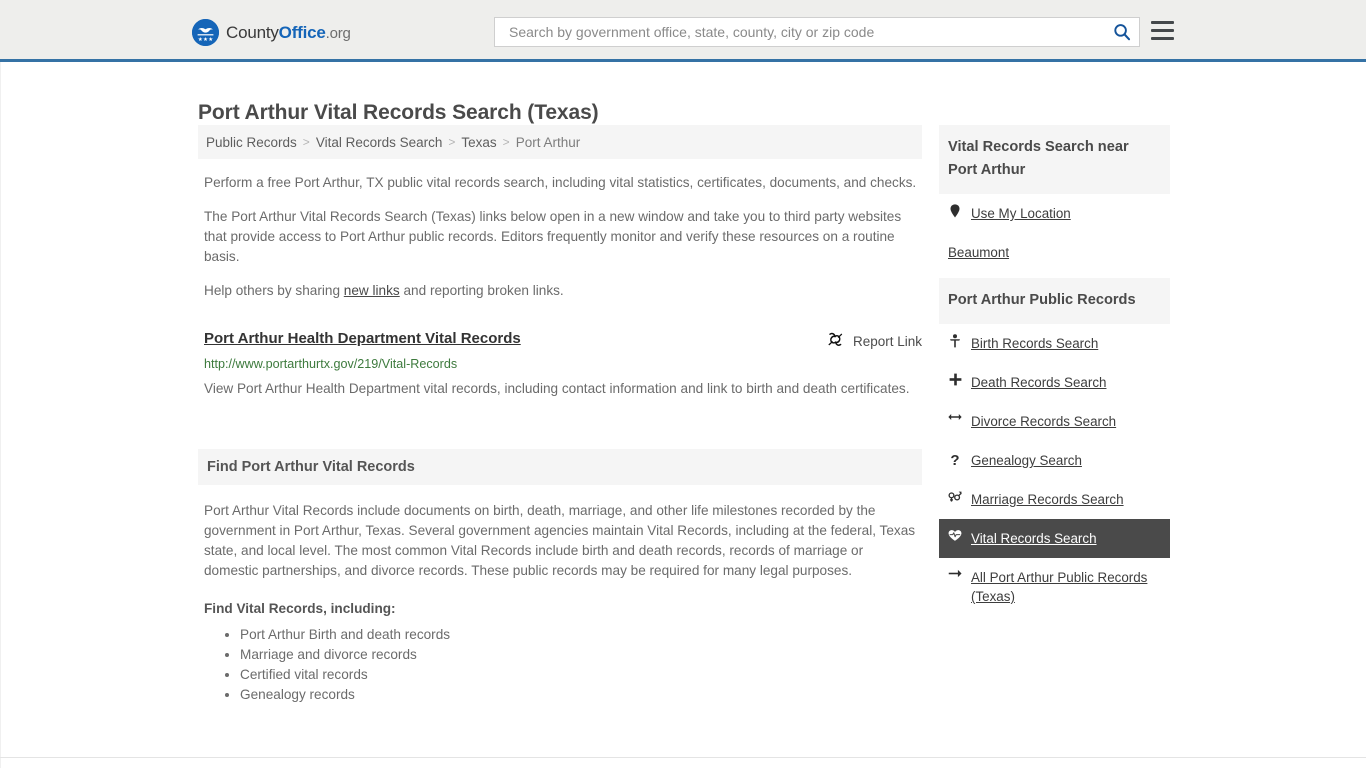 This screenshot has width=1366, height=768. I want to click on find-section-heading: Find Port Arthur Vital Records, so click(560, 467).